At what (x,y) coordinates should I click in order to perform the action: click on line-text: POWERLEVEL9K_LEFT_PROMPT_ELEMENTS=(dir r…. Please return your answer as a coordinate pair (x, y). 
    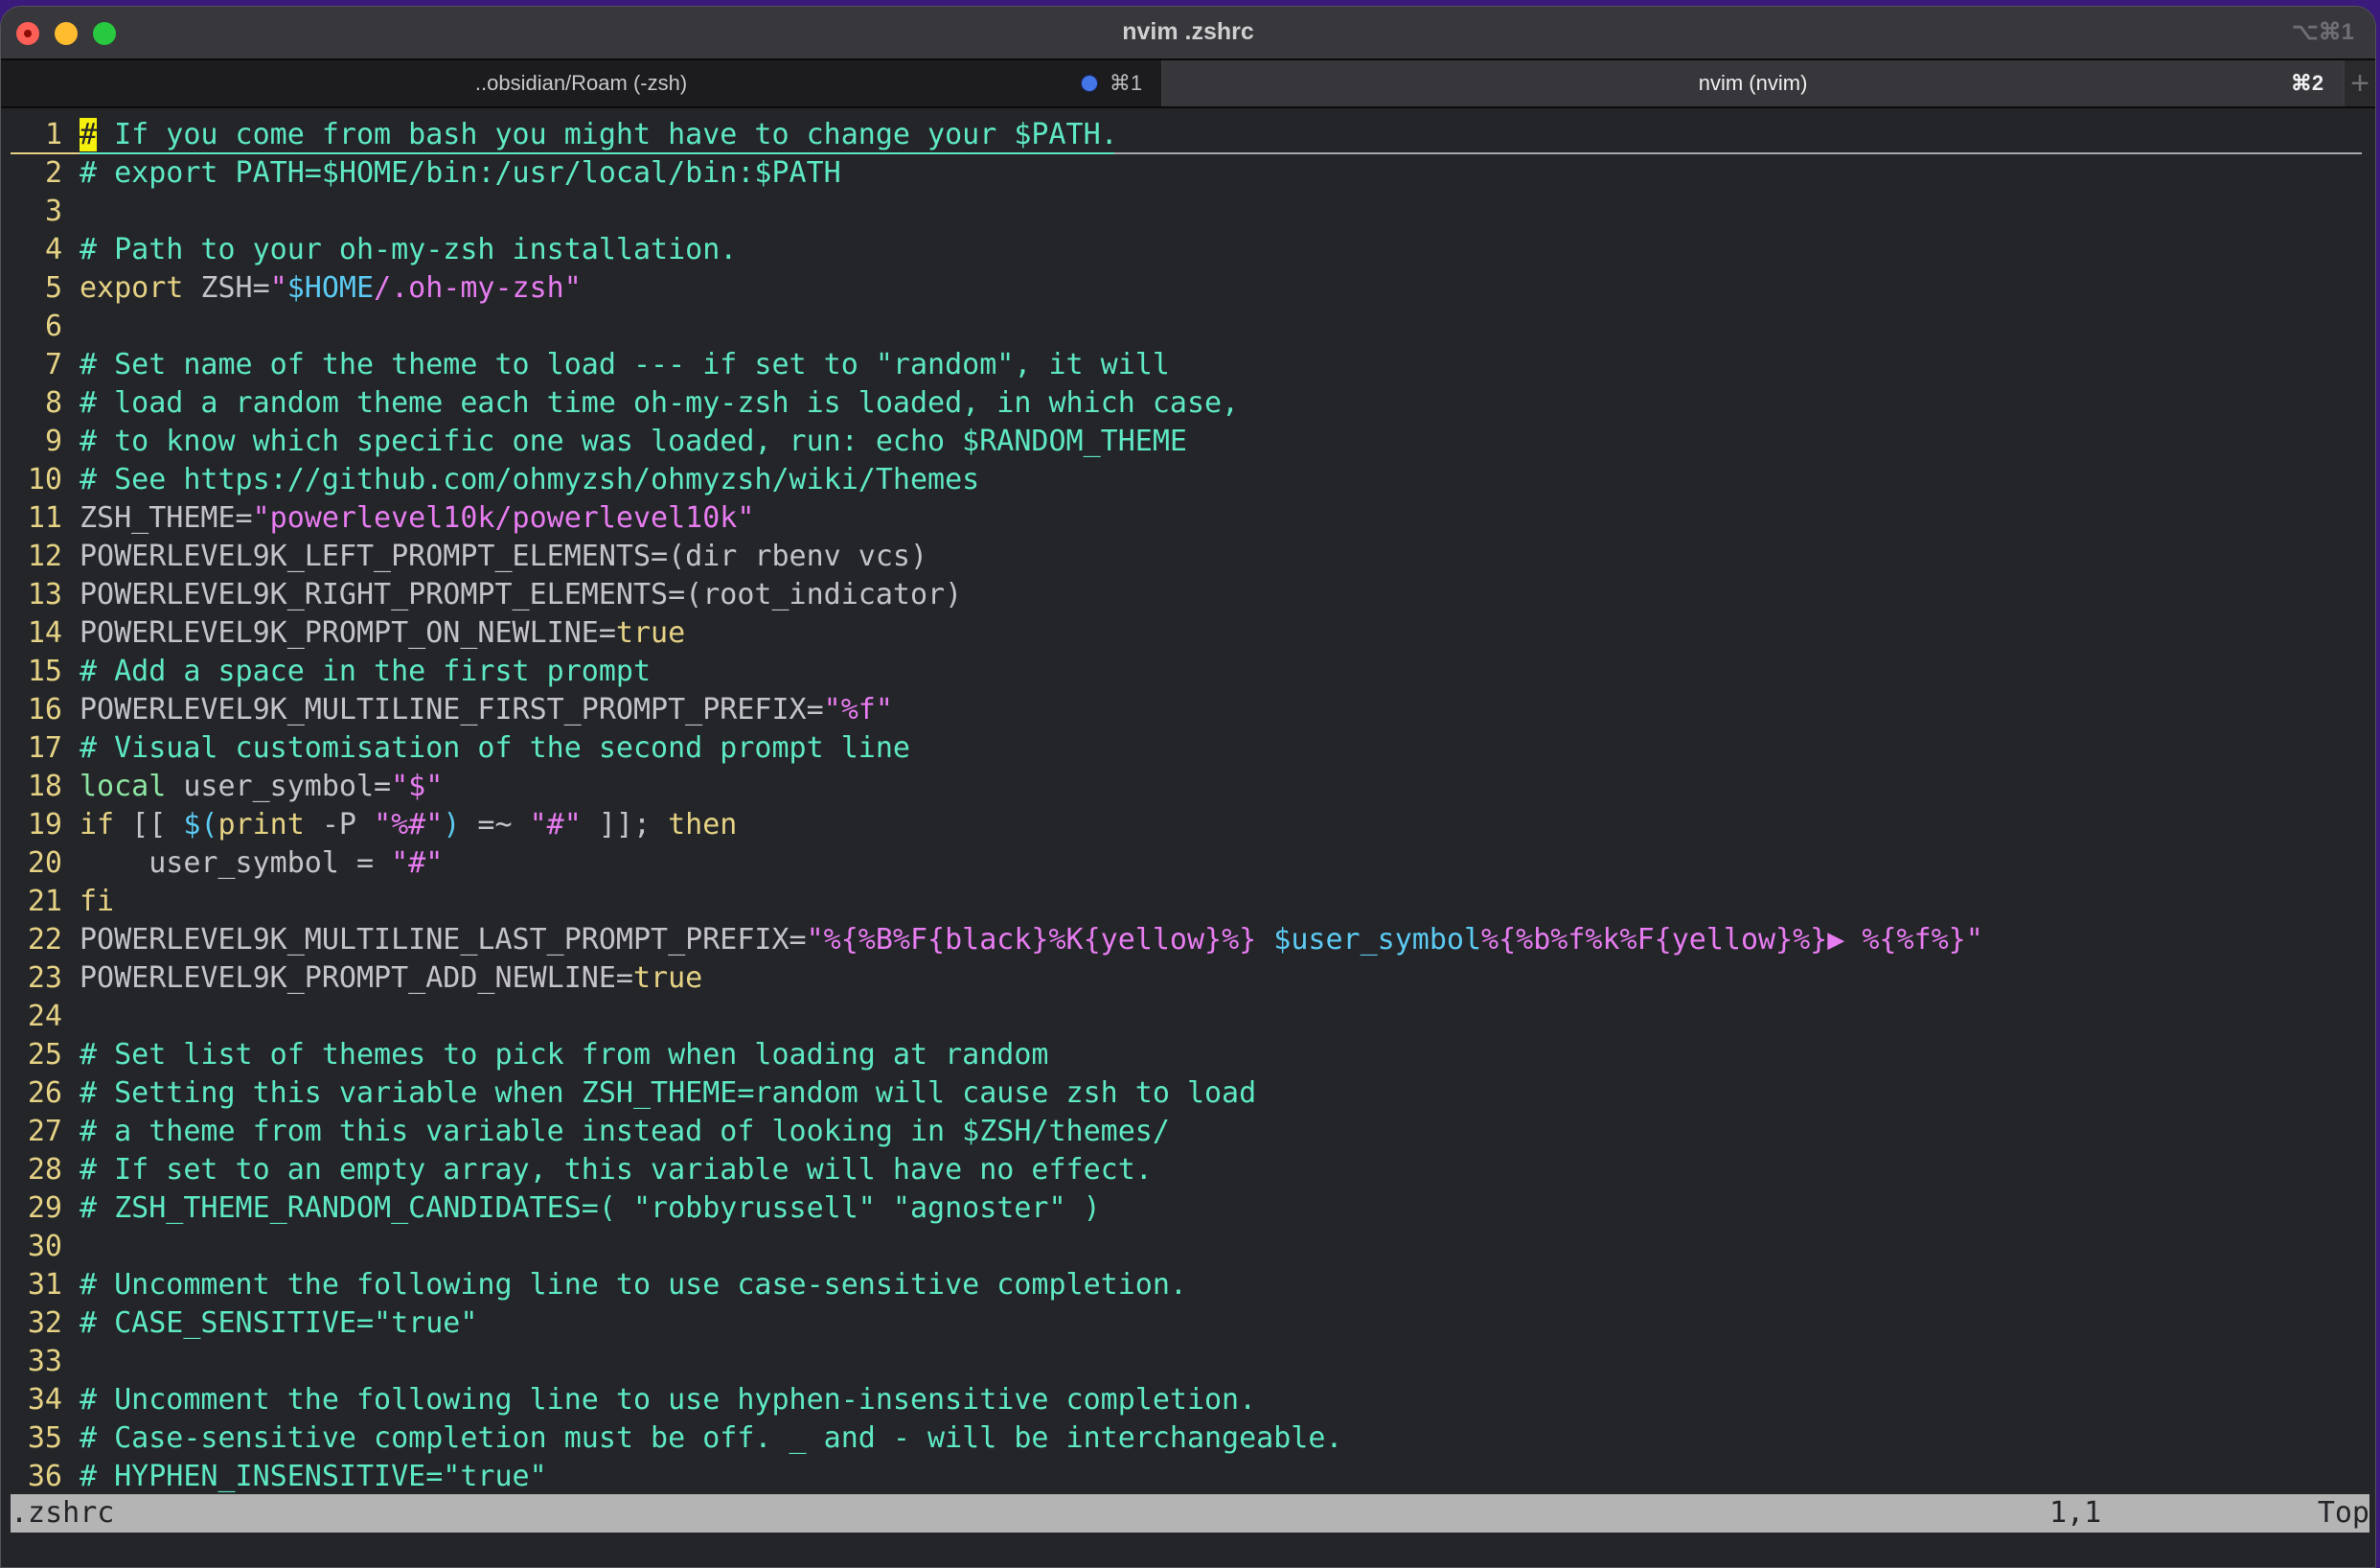
    Looking at the image, I should click on (503, 557).